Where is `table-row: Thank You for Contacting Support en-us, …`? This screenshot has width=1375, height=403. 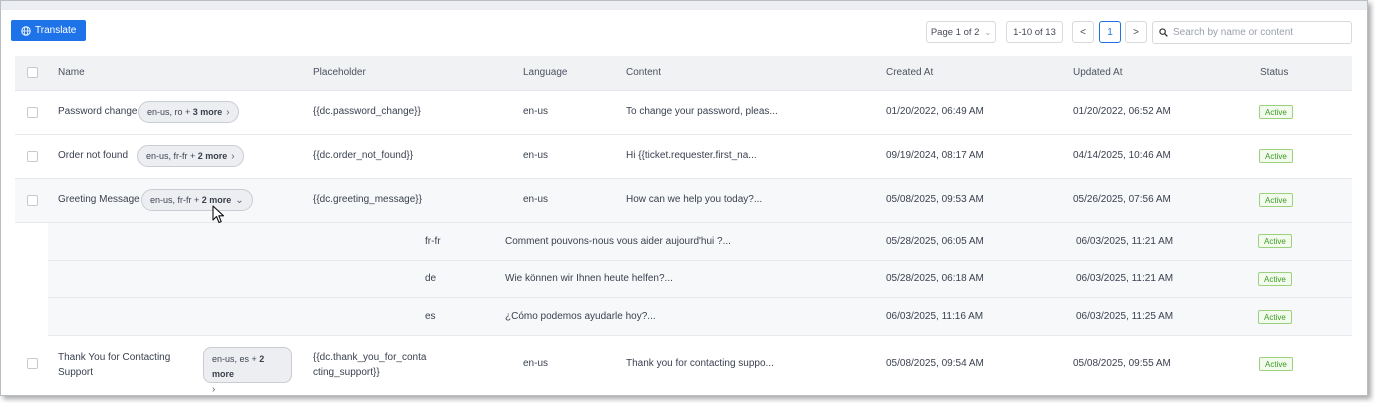 table-row: Thank You for Contacting Support en-us, … is located at coordinates (683, 365).